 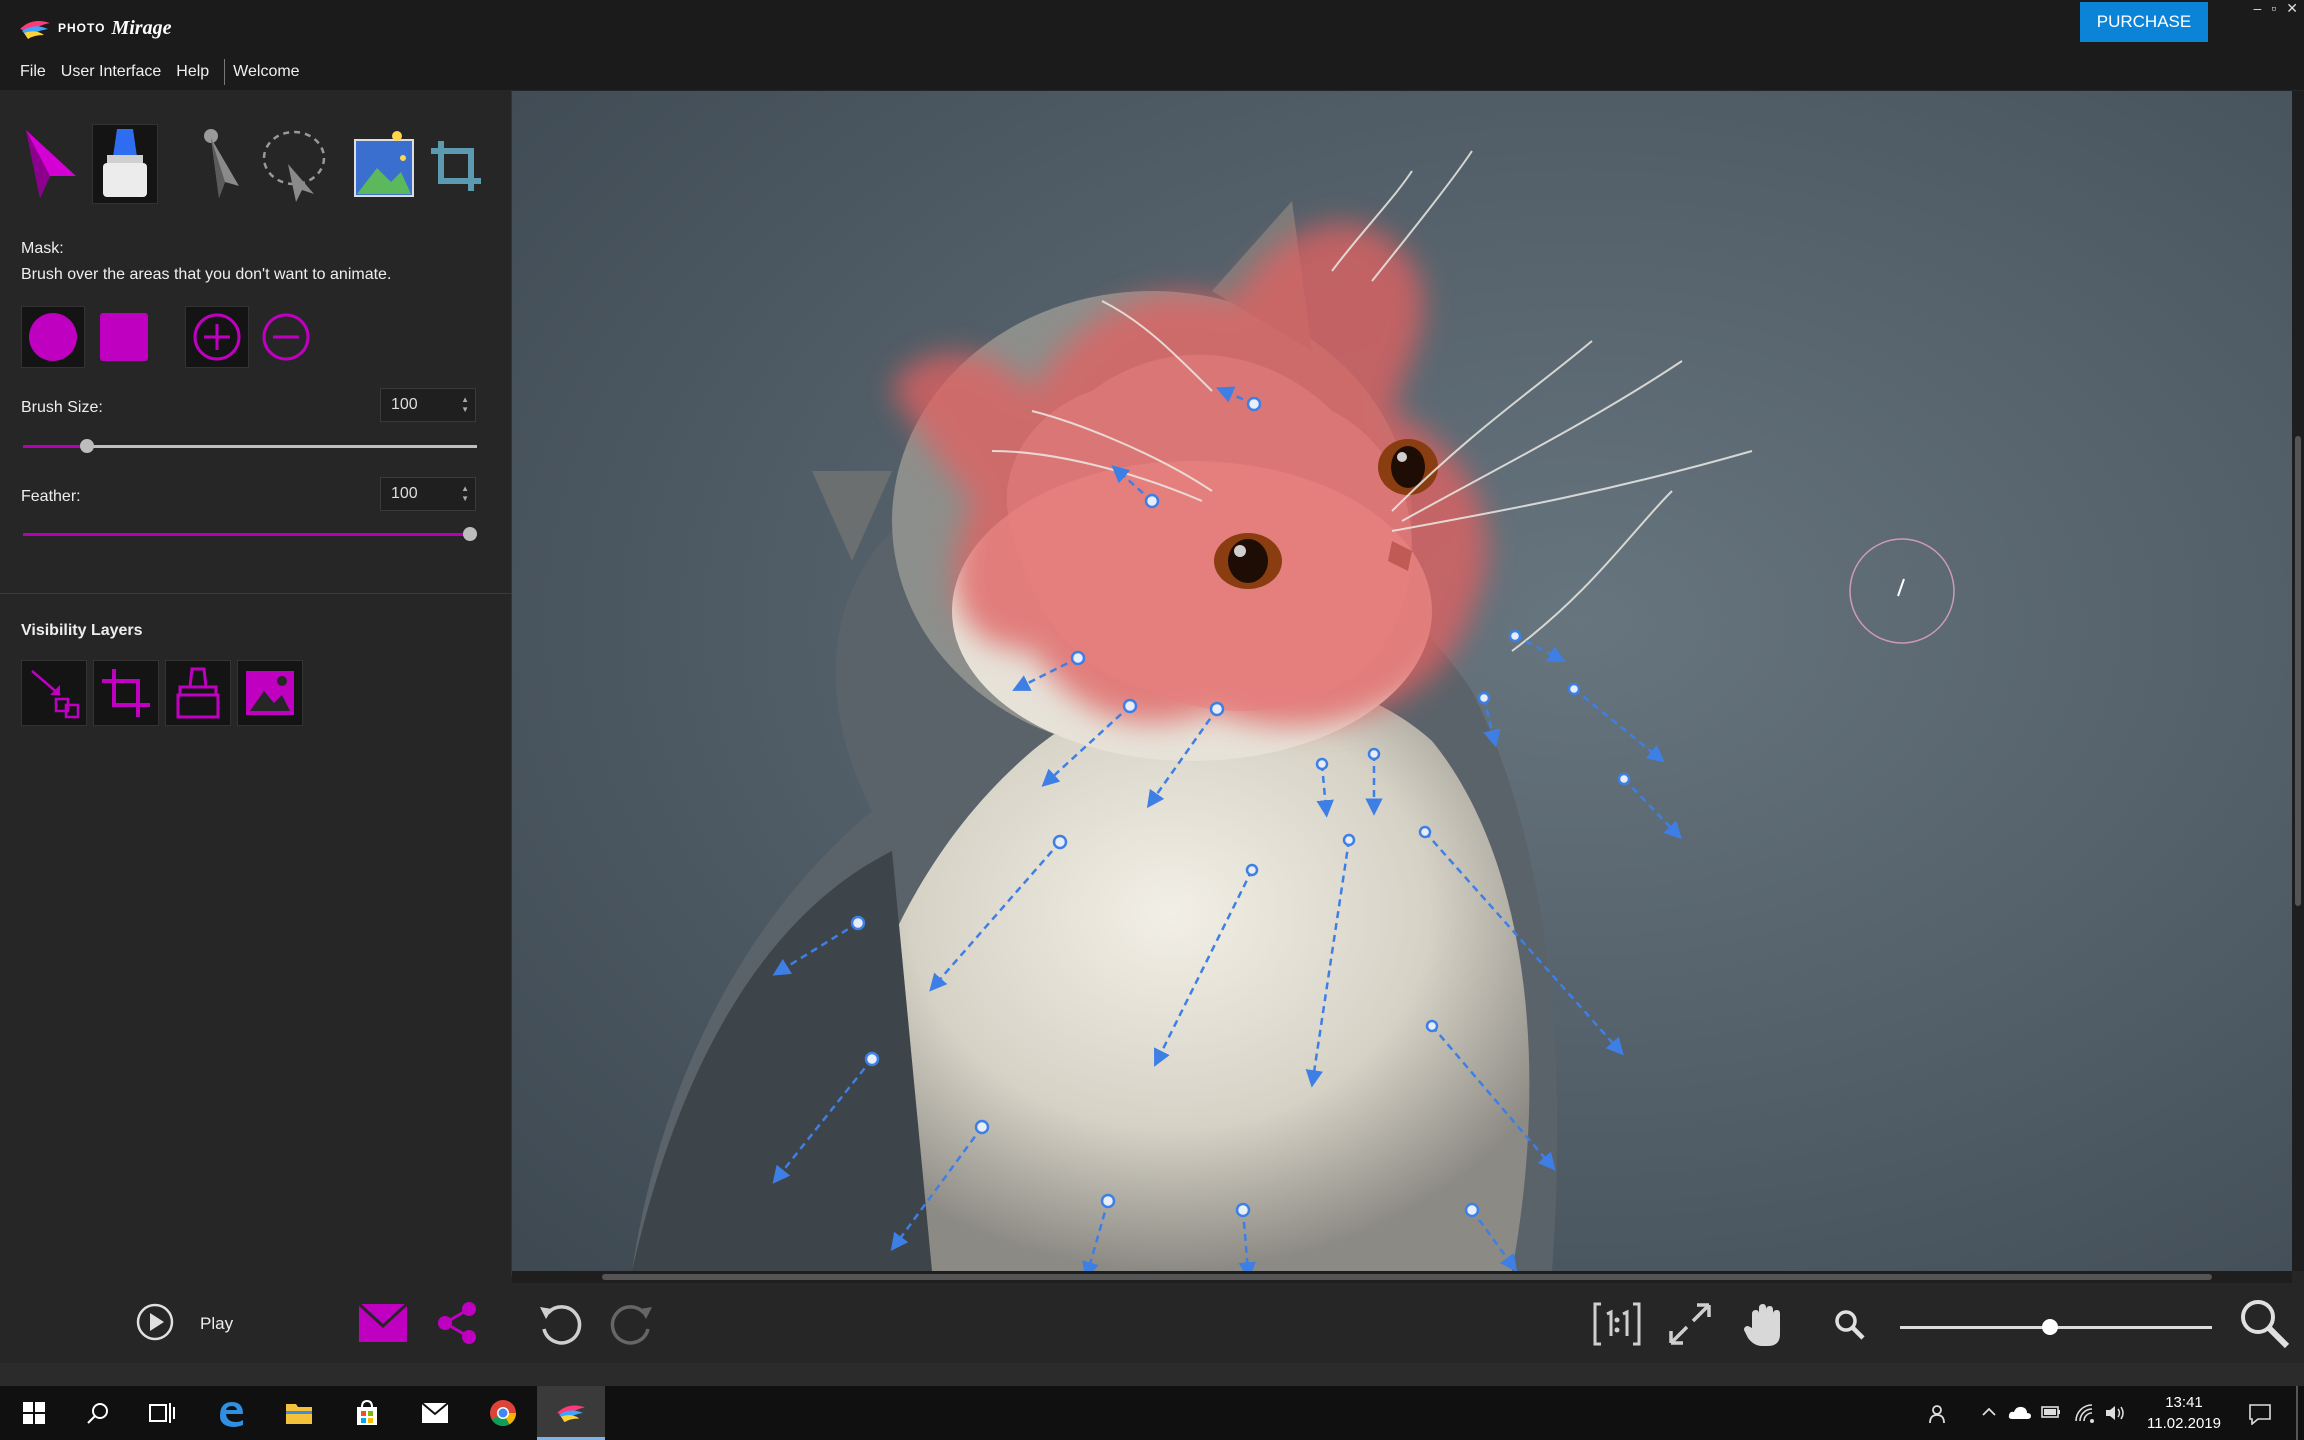 What do you see at coordinates (1152, 72) in the screenshot?
I see `menu-bar: File User Interface Help Welcome` at bounding box center [1152, 72].